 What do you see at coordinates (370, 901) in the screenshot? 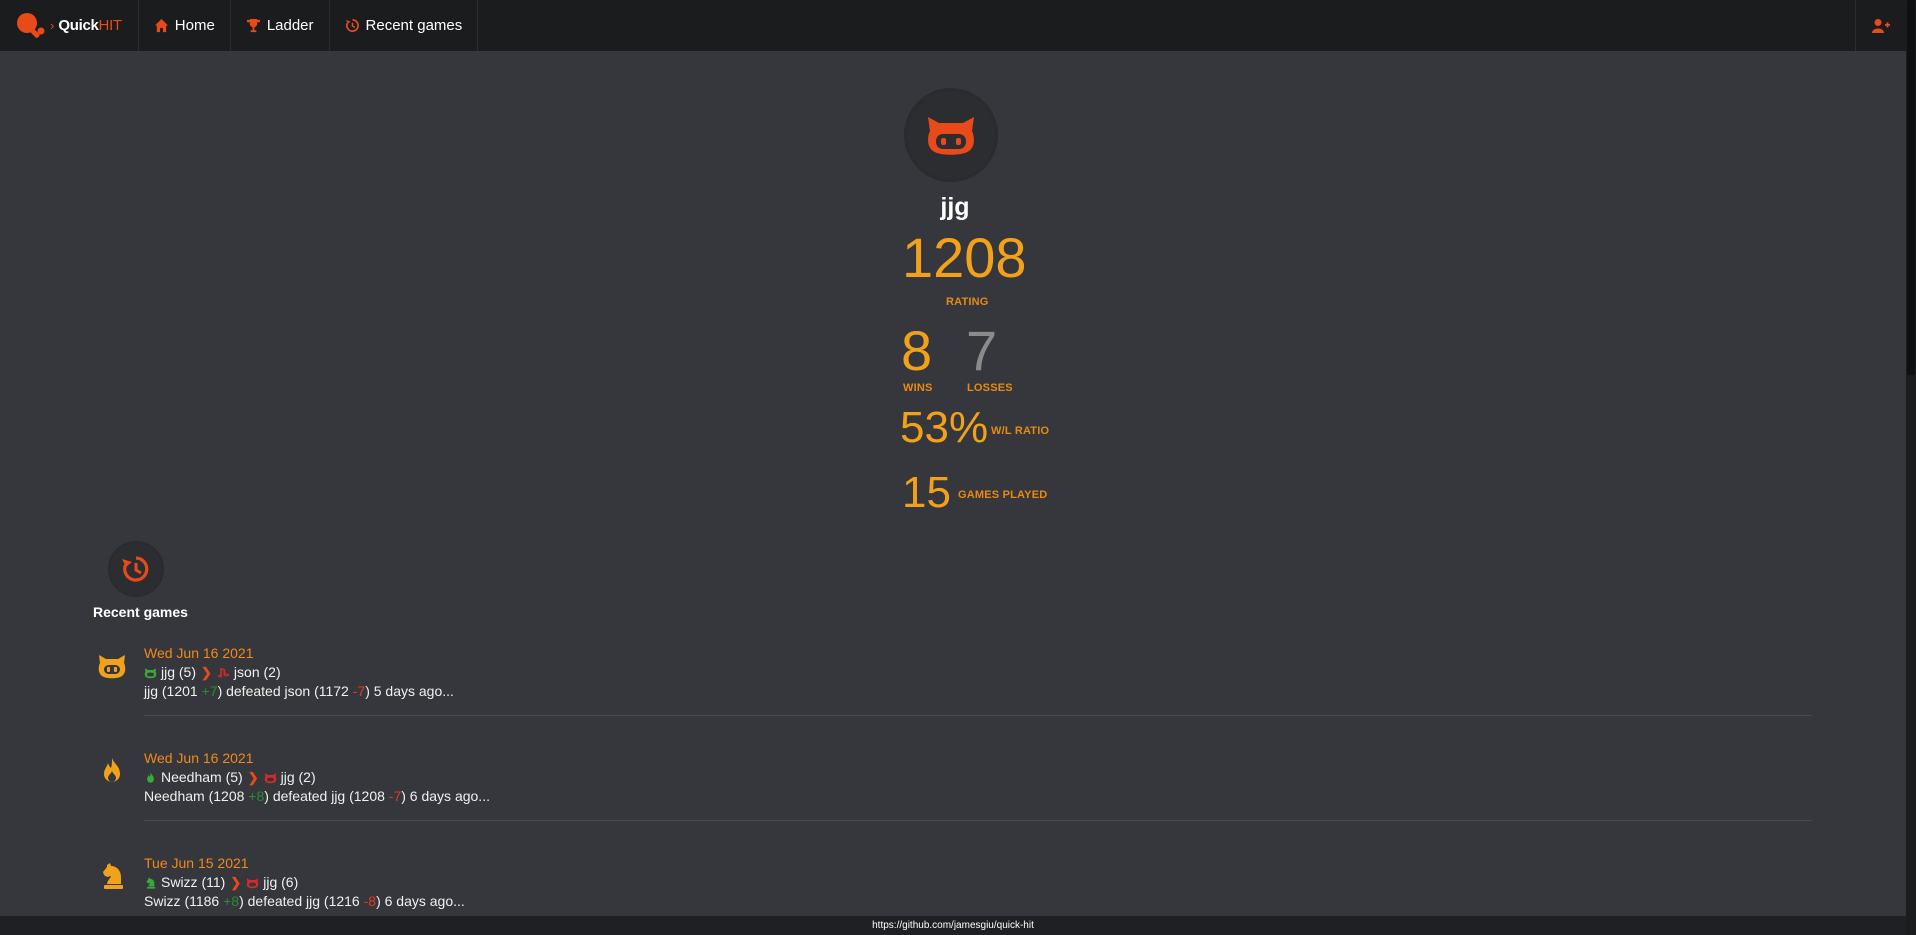
I see `rating-change-negative: -8` at bounding box center [370, 901].